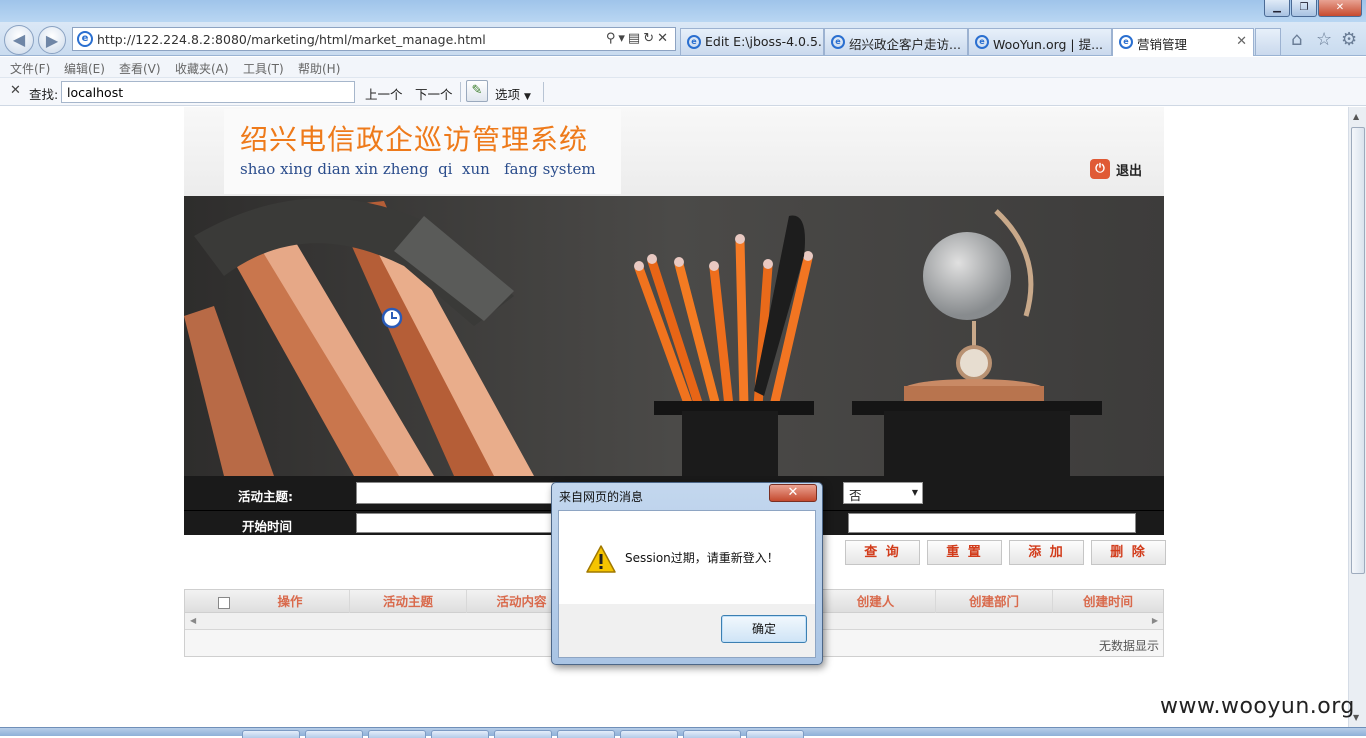 This screenshot has height=738, width=1366. Describe the element at coordinates (477, 91) in the screenshot. I see `highlight-pen-icon: ✎` at that location.